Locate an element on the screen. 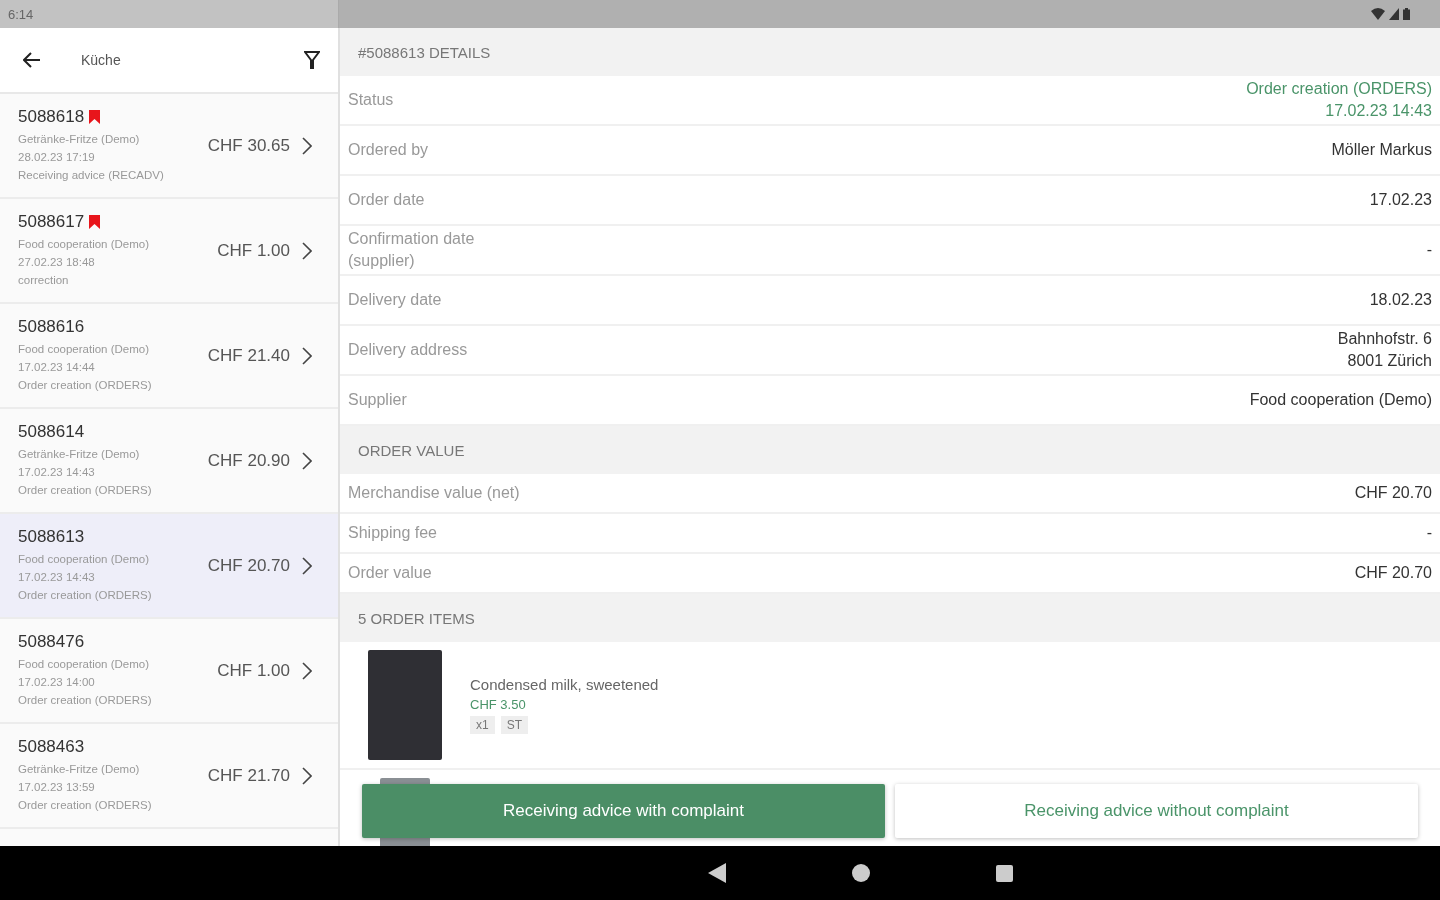 The image size is (1440, 900). unit-chip: ST is located at coordinates (514, 725).